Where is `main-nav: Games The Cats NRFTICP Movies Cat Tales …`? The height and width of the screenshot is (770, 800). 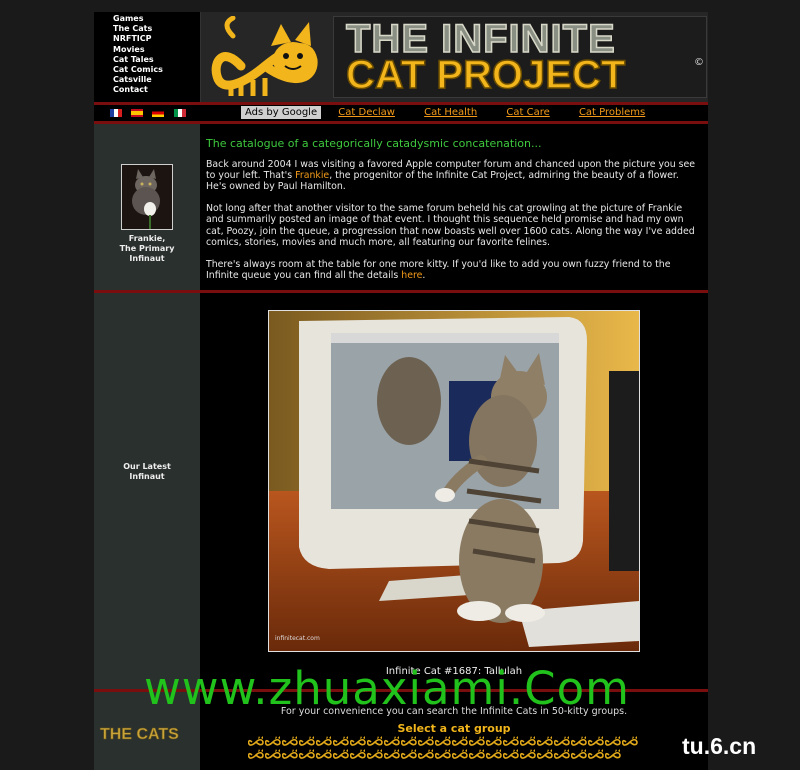
main-nav: Games The Cats NRFTICP Movies Cat Tales … is located at coordinates (147, 57).